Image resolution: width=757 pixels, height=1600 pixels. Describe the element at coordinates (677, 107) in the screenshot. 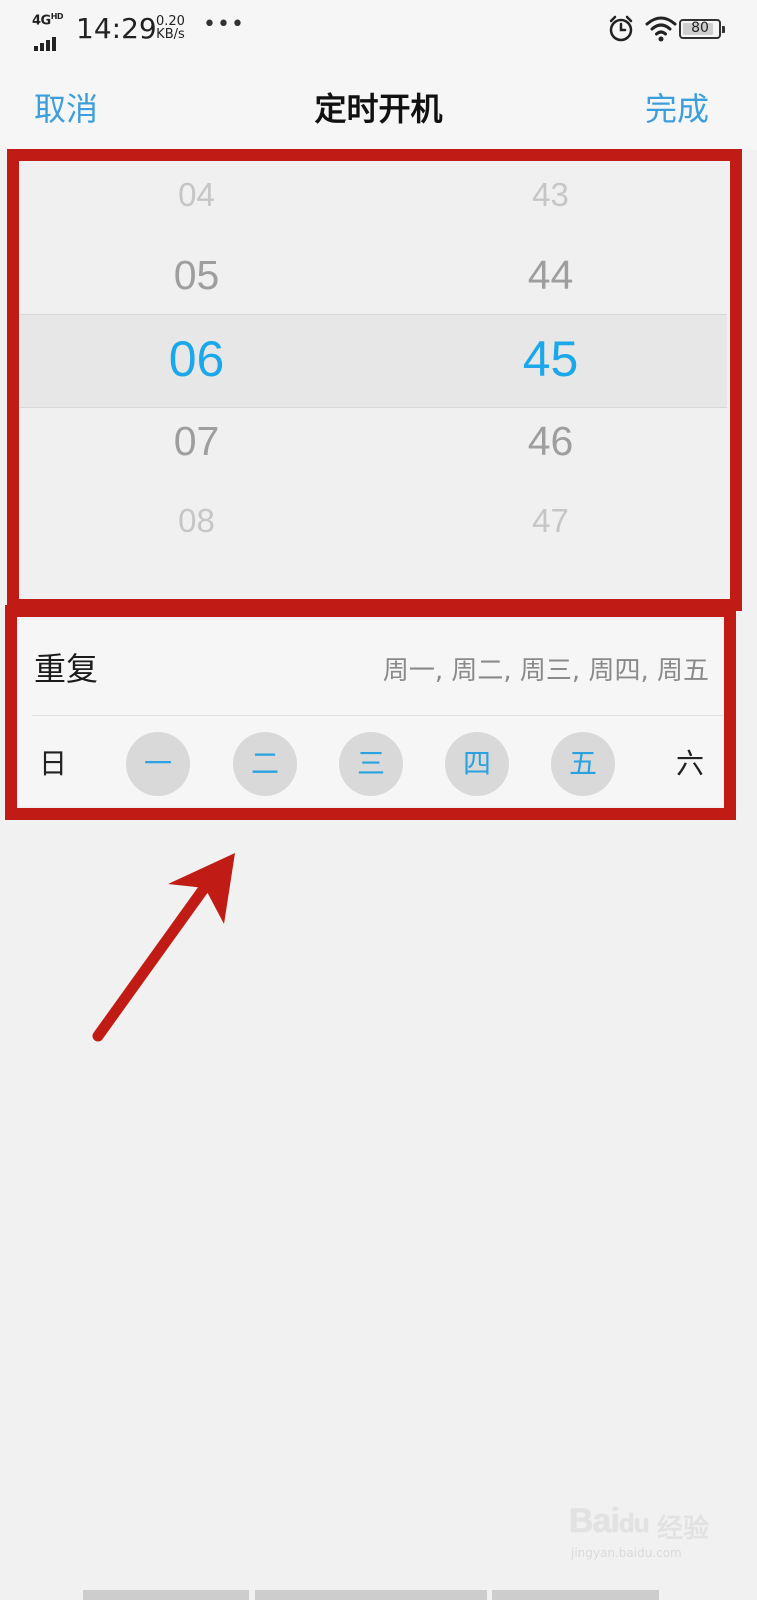

I see `done-button: 完成` at that location.